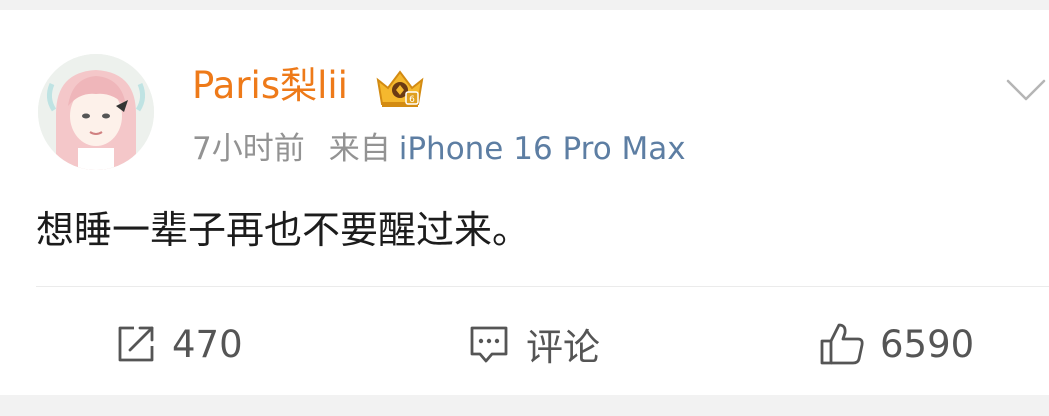 Image resolution: width=1049 pixels, height=416 pixels. Describe the element at coordinates (270, 86) in the screenshot. I see `username: Paris梨lii` at that location.